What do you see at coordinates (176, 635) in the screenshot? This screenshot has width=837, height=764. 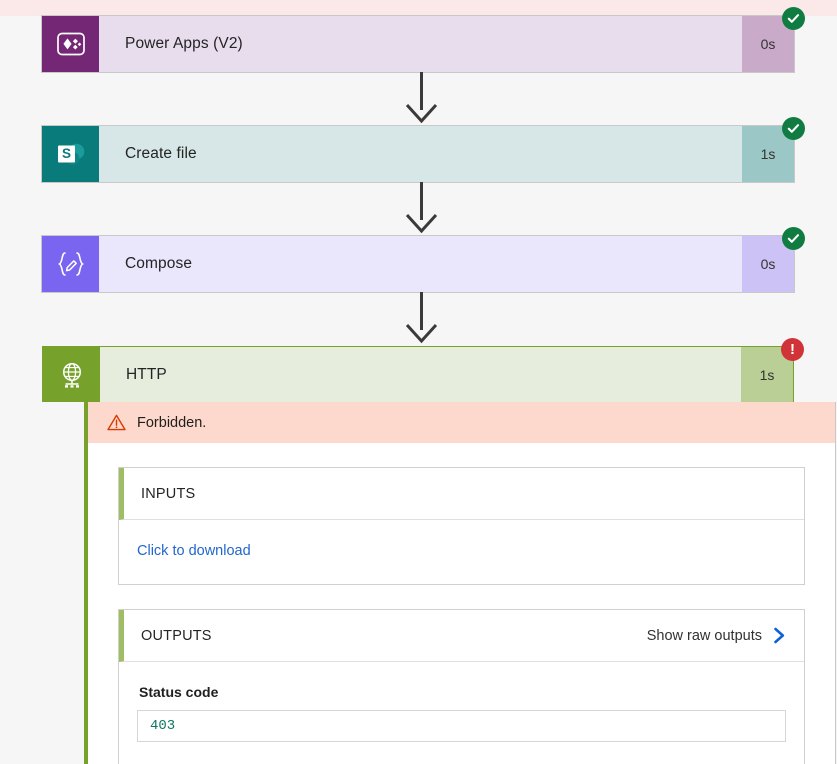 I see `outputs-heading: OUTPUTS` at bounding box center [176, 635].